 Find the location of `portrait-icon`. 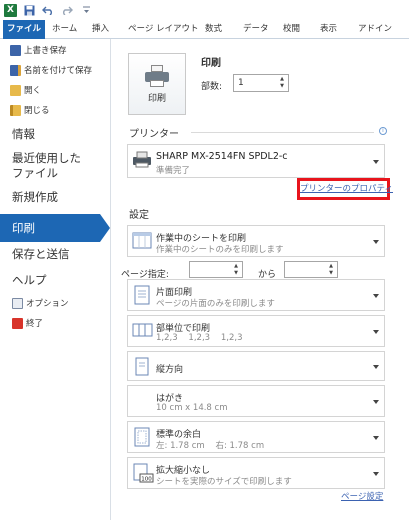

portrait-icon is located at coordinates (142, 367).